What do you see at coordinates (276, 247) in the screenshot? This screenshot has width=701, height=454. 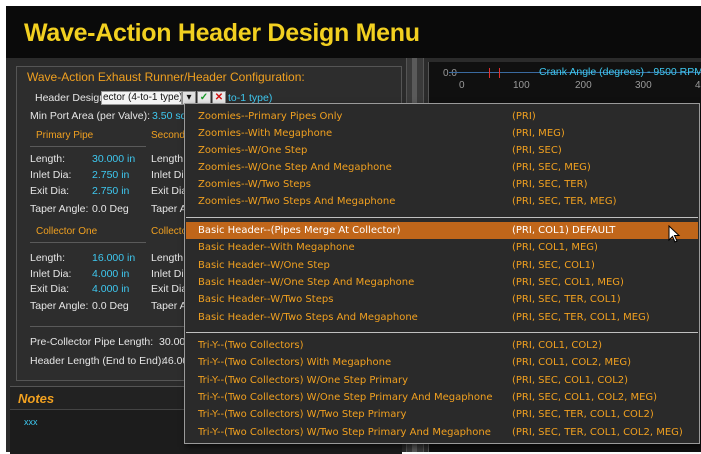 I see `menu-item-label: Basic Header--With Megaphone` at bounding box center [276, 247].